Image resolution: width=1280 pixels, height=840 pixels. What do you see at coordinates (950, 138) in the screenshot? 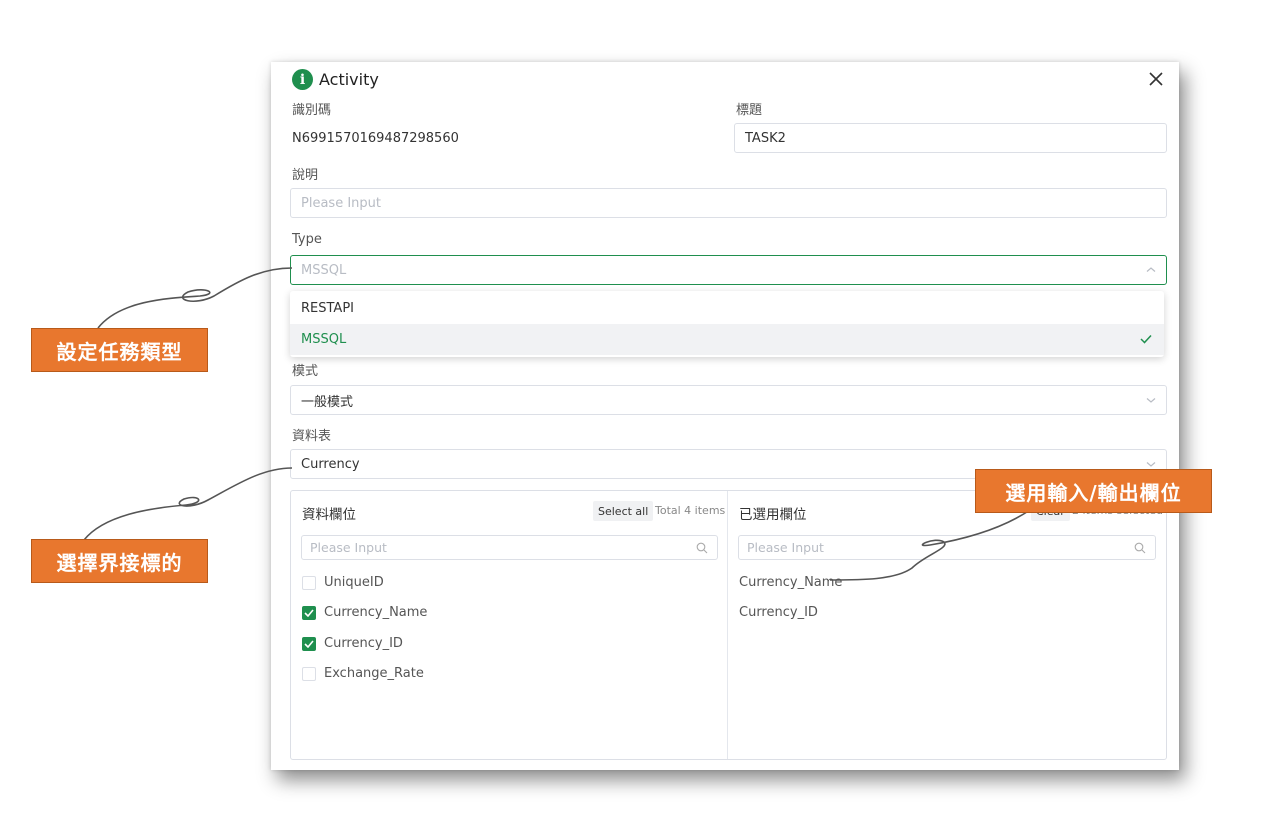
I see `title-input: TASK2` at bounding box center [950, 138].